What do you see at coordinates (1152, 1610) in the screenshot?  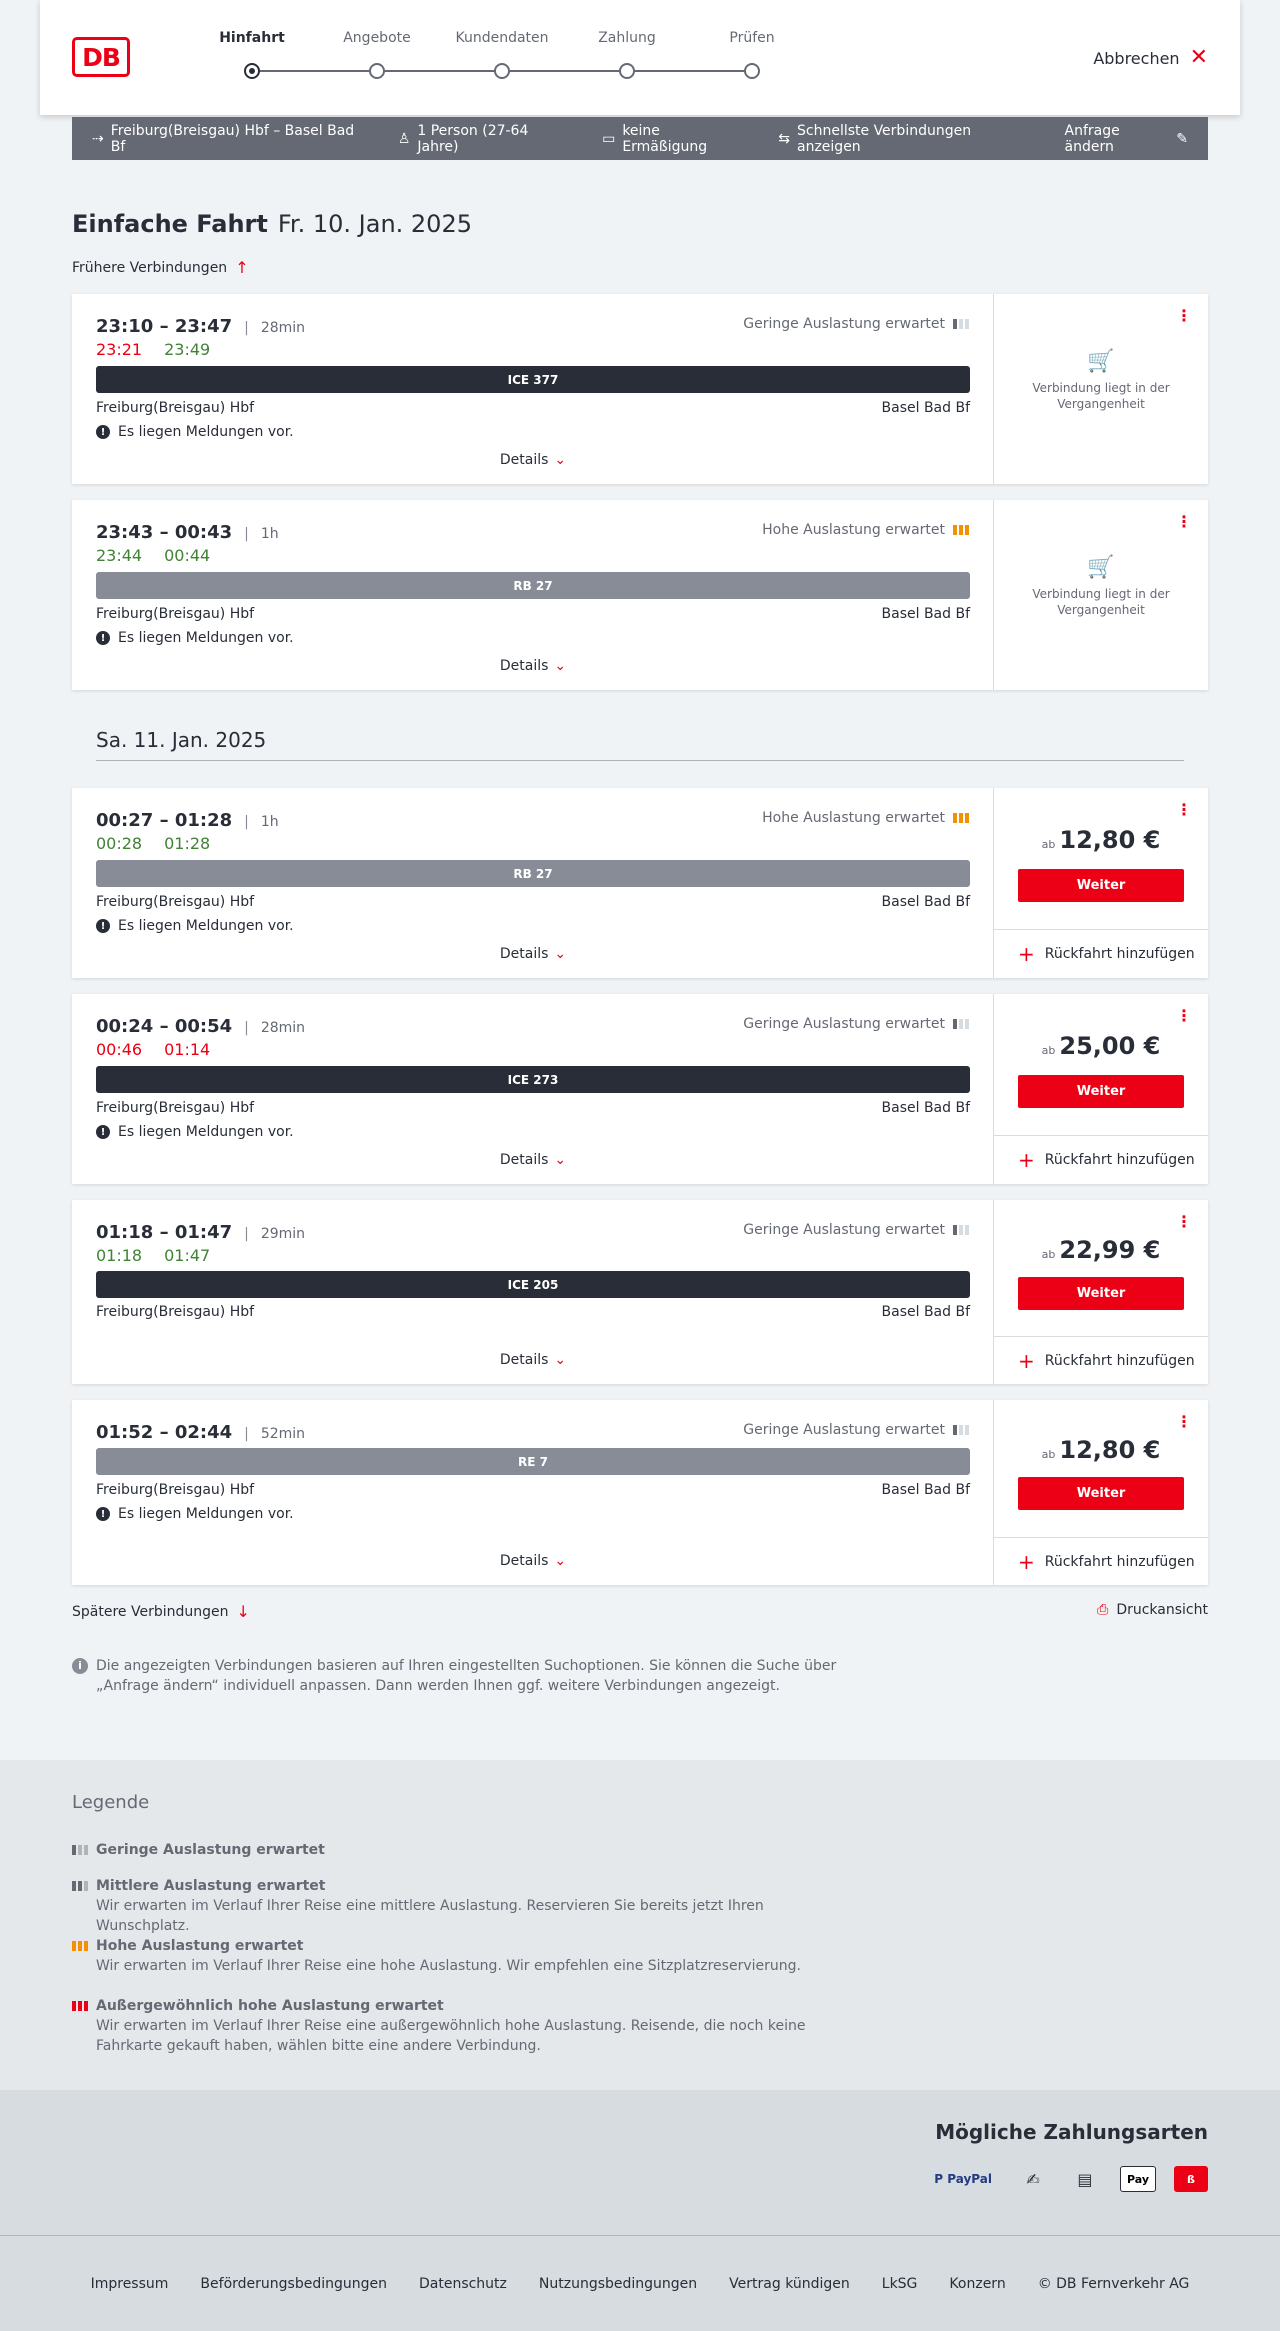 I see `print-view-link: ⎙ Druckansicht` at bounding box center [1152, 1610].